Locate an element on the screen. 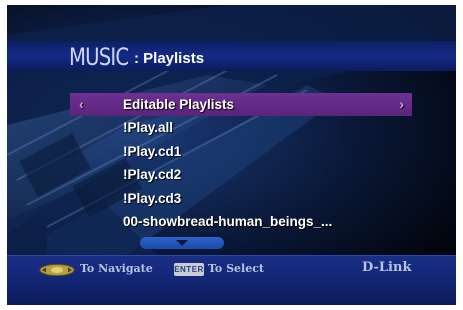 Image resolution: width=463 pixels, height=310 pixels. menu-item-label: !Play.cd3 is located at coordinates (152, 198).